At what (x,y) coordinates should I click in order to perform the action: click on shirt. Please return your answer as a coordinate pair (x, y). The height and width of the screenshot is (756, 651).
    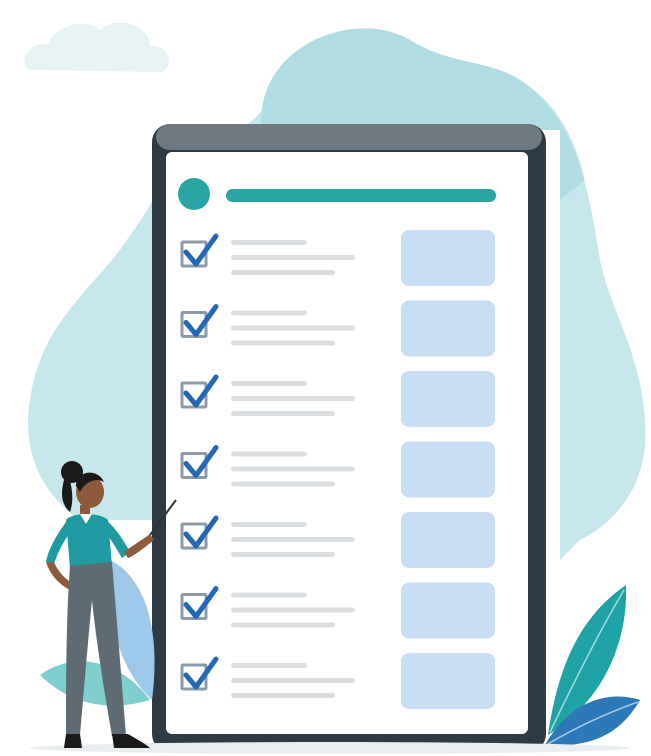
    Looking at the image, I should click on (89, 541).